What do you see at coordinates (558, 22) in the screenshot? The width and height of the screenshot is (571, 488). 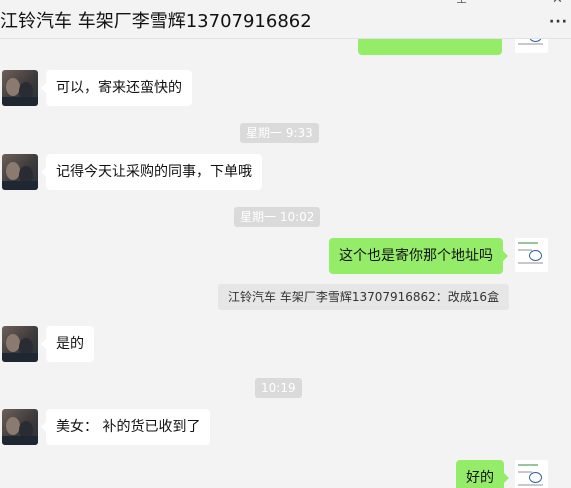 I see `more-options-button: ···` at bounding box center [558, 22].